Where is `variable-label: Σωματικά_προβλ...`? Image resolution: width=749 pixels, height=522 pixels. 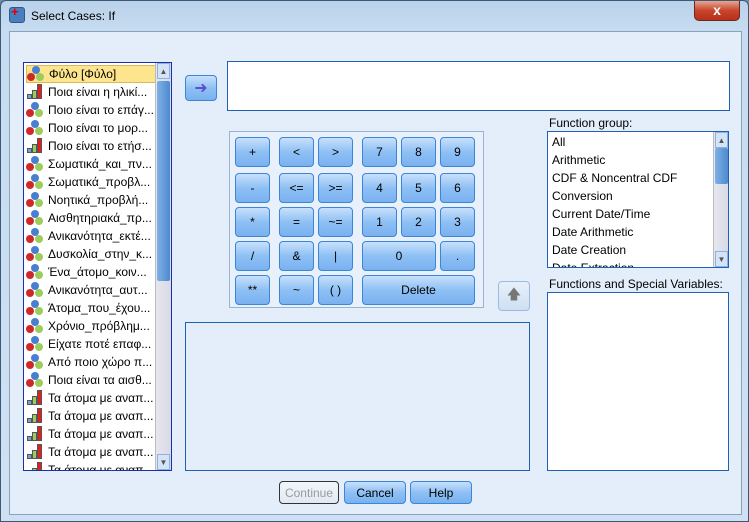
variable-label: Σωματικά_προβλ... is located at coordinates (99, 182).